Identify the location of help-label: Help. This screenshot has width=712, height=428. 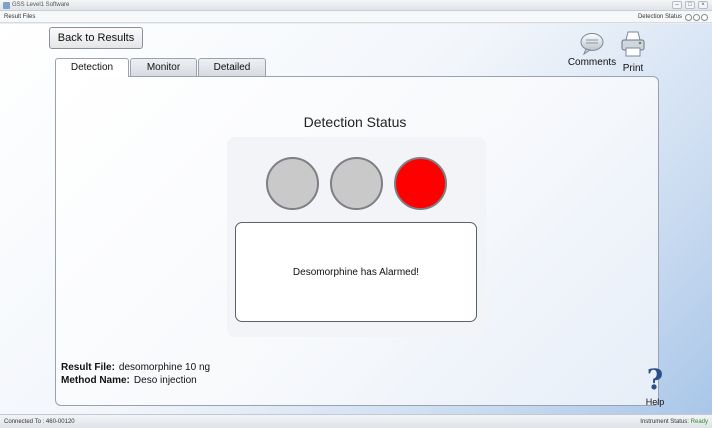
(655, 402).